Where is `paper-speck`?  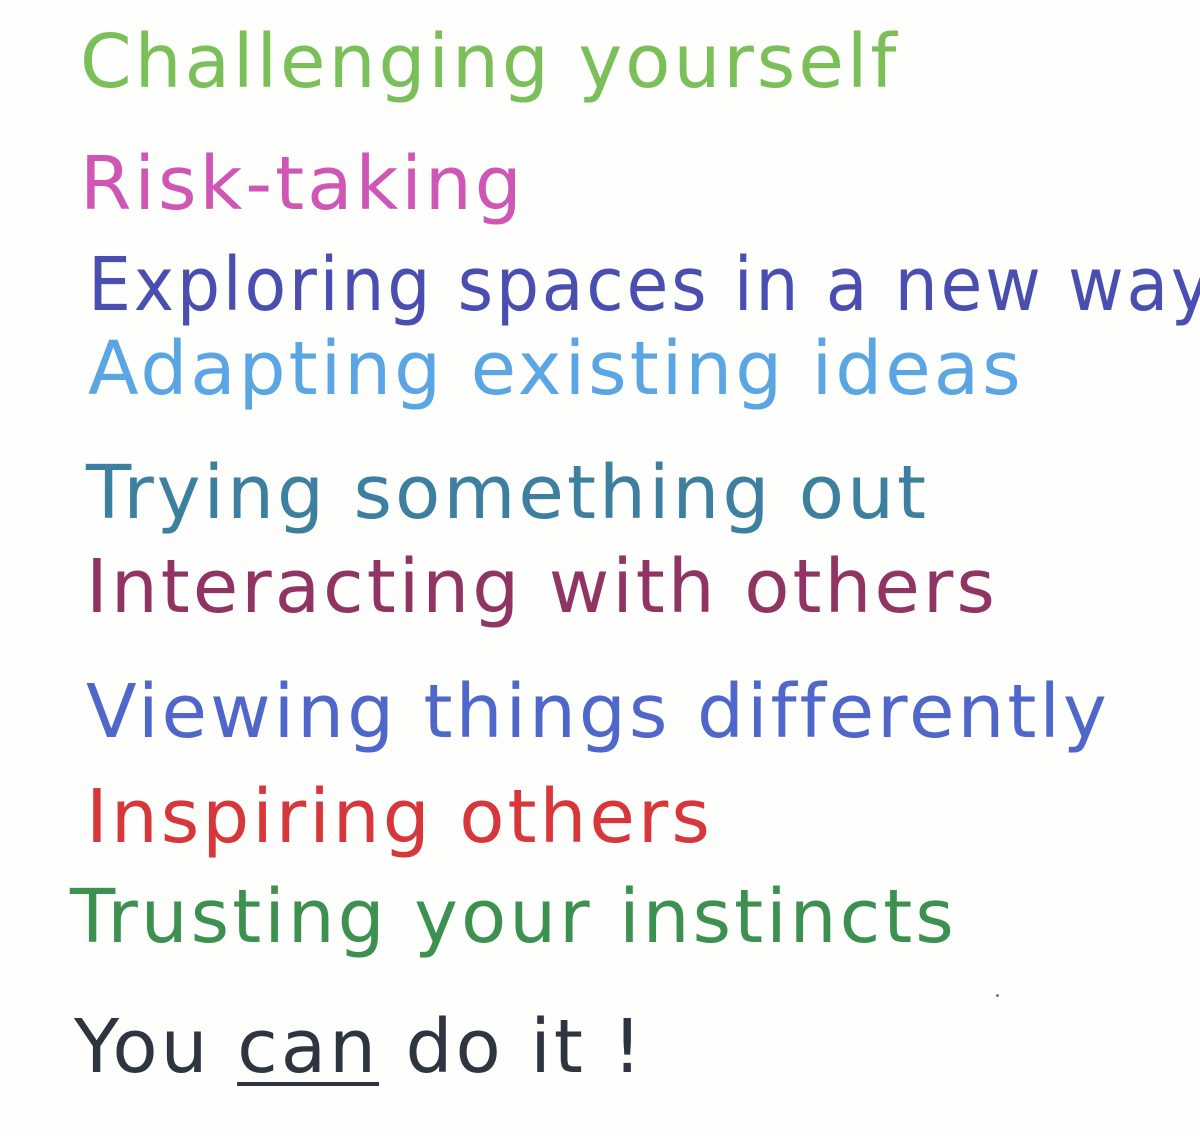
paper-speck is located at coordinates (997, 995).